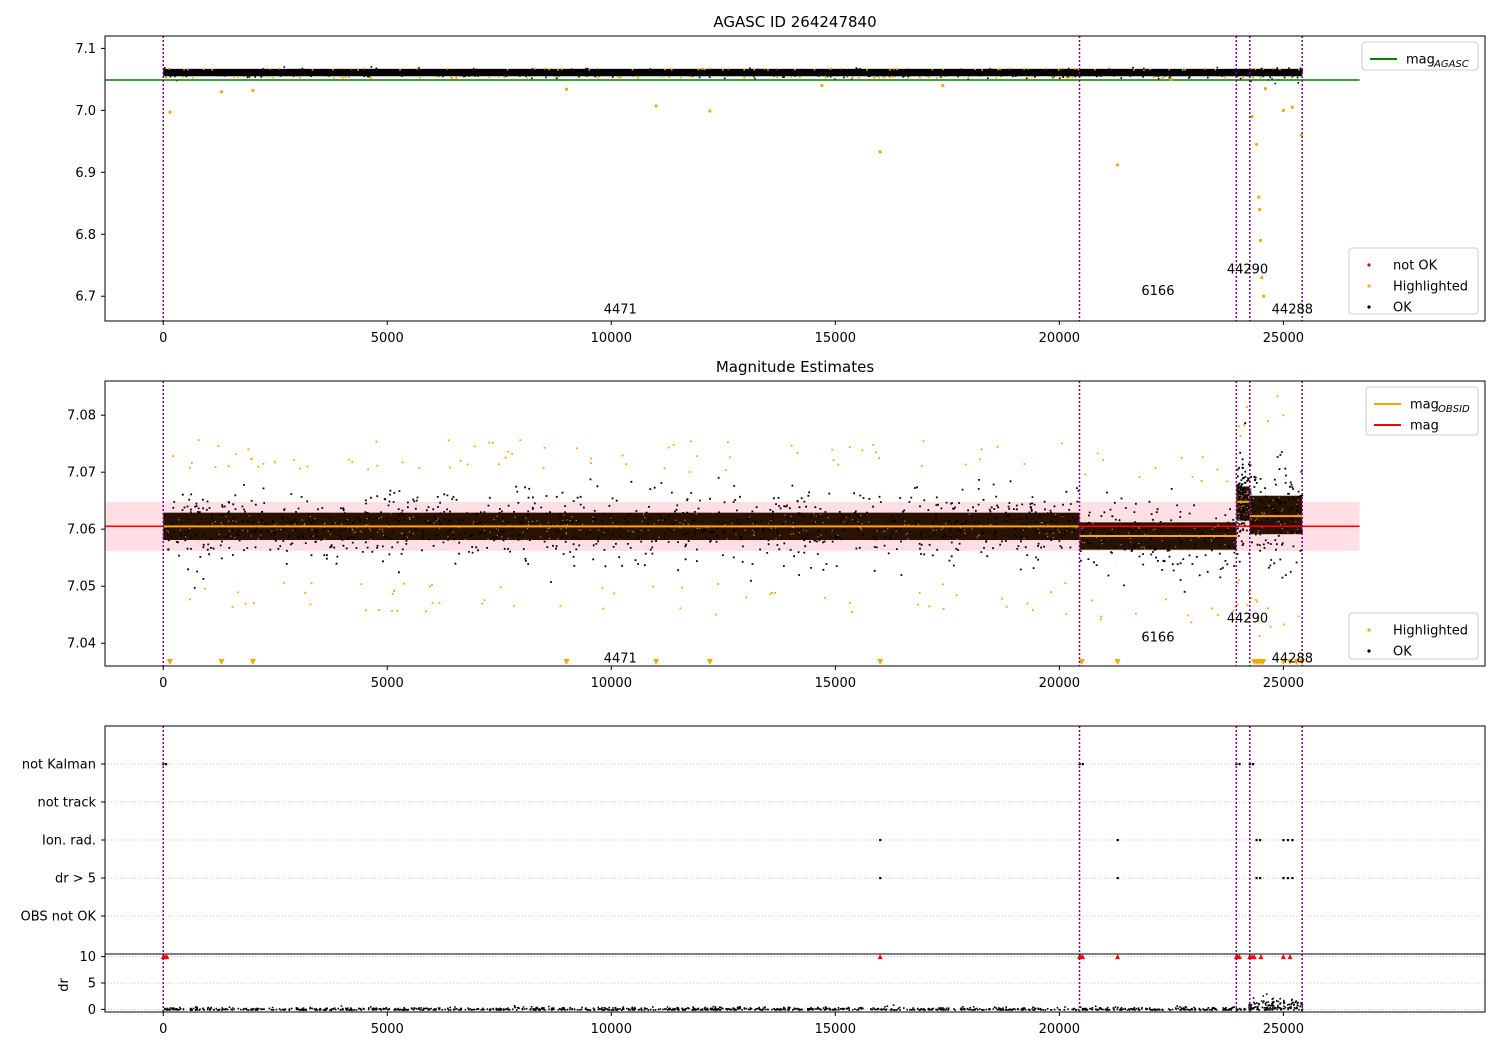 The width and height of the screenshot is (1500, 1050). I want to click on panel2-xtick-label-5000: 5000, so click(387, 683).